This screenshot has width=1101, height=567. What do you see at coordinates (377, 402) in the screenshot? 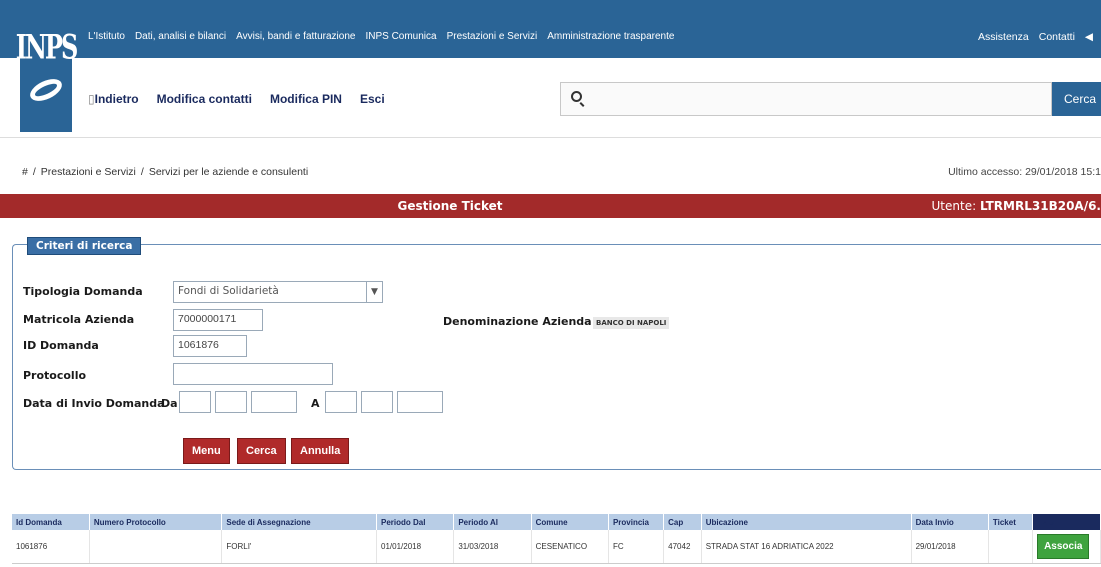
I see `a-month-input` at bounding box center [377, 402].